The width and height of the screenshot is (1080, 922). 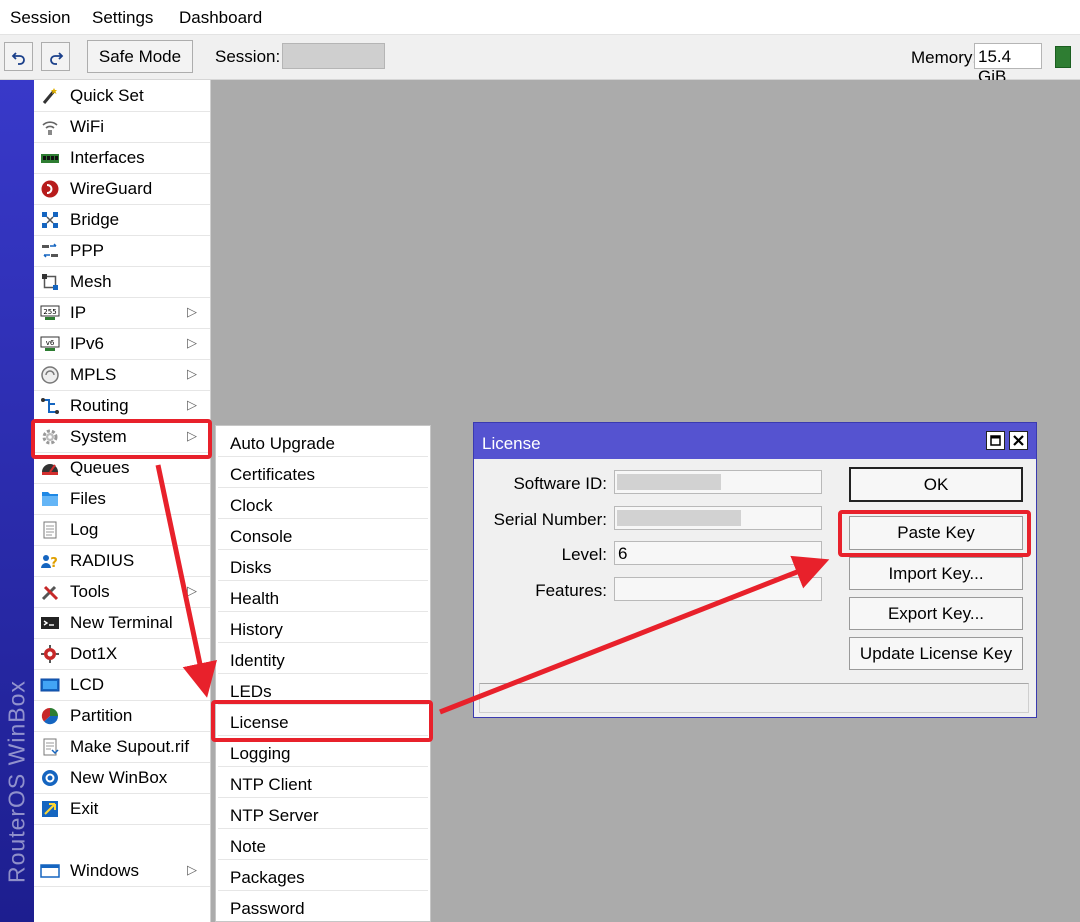 I want to click on exit-icon, so click(x=50, y=809).